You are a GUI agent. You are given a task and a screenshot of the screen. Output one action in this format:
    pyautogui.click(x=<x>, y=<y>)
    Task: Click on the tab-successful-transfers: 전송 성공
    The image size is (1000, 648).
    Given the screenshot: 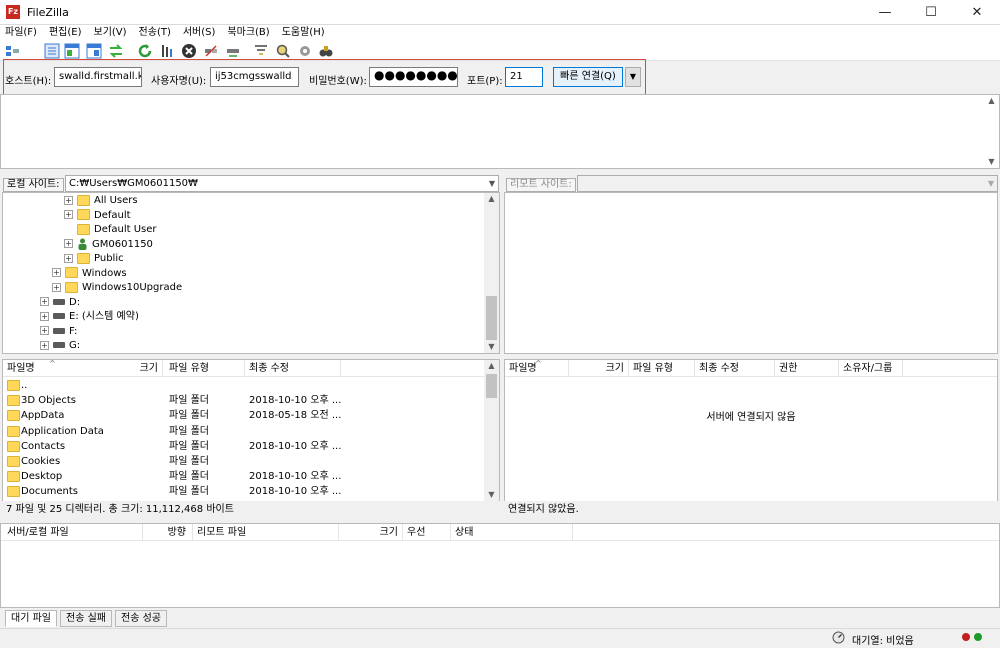 What is the action you would take?
    pyautogui.click(x=141, y=618)
    